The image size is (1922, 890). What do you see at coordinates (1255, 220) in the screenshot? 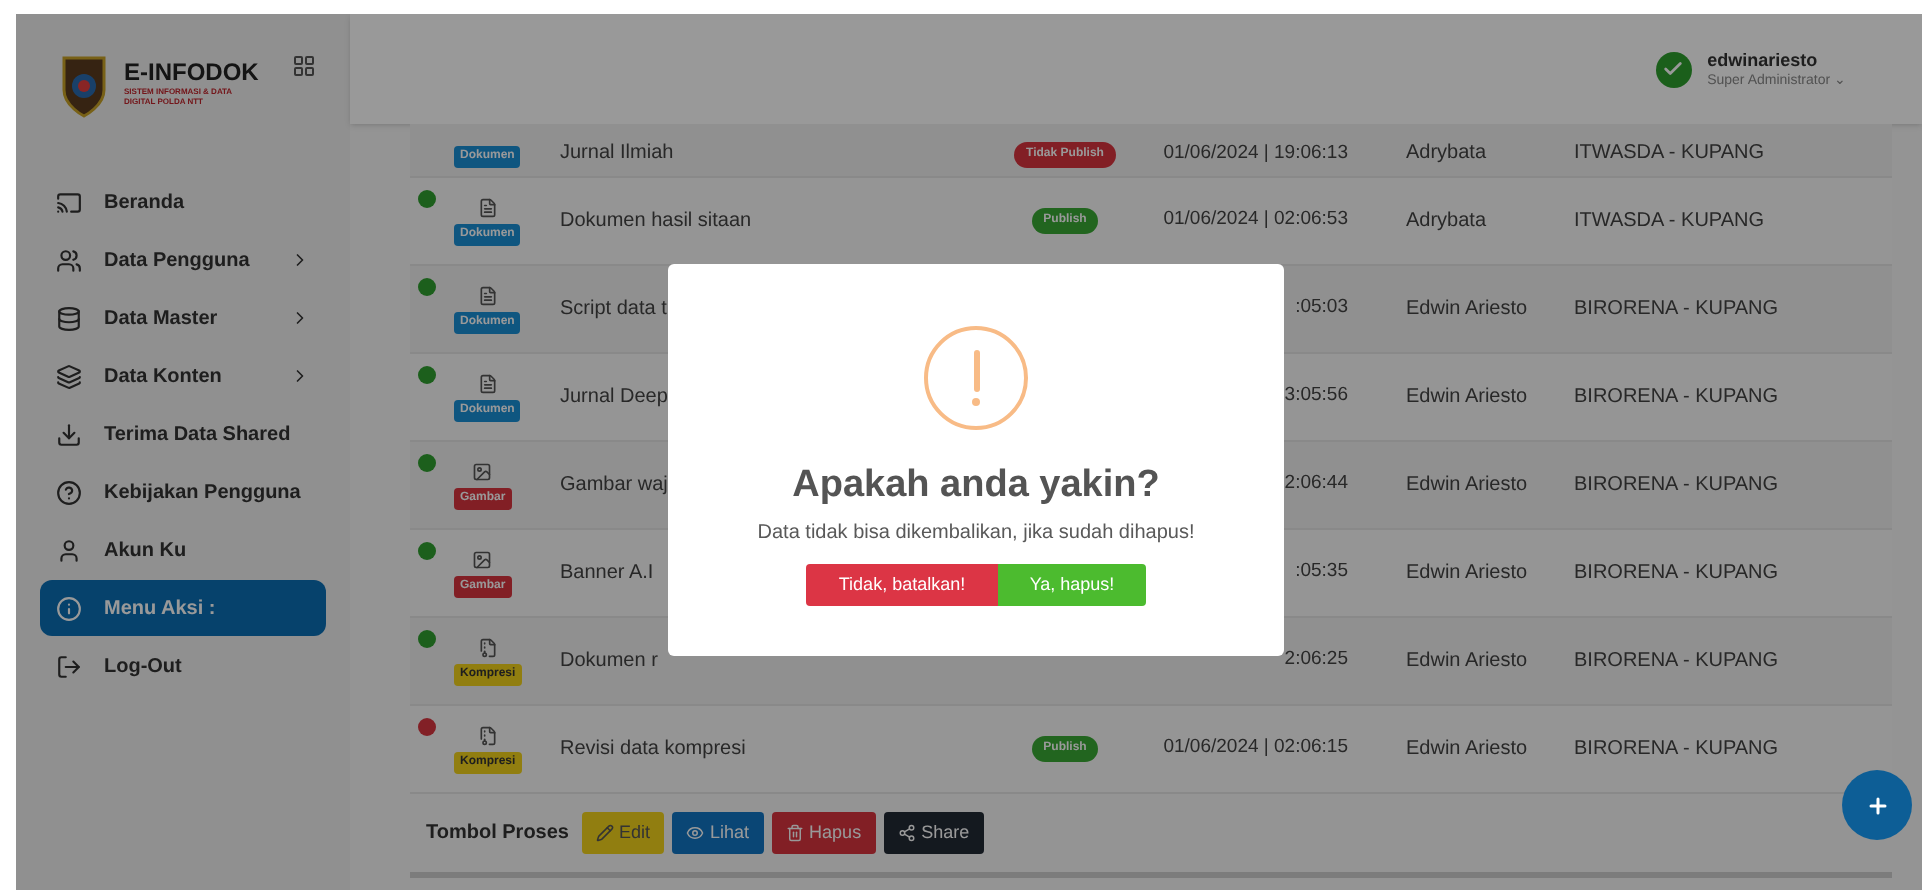
I see `date-time: 01/06/2024 | 02:06:53` at bounding box center [1255, 220].